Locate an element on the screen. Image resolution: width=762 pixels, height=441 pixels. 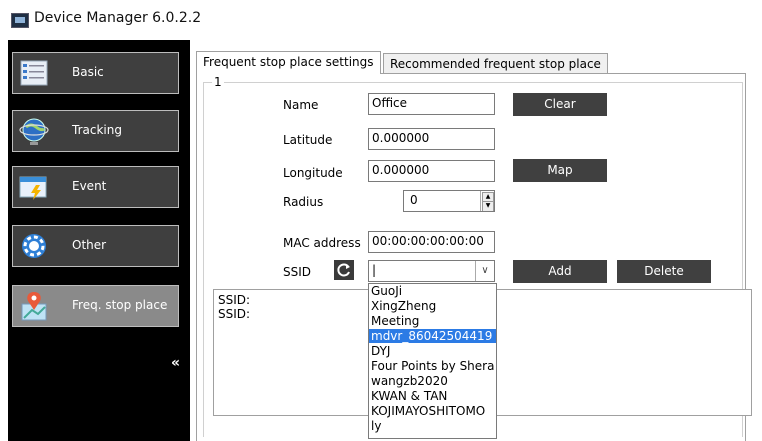
clear-button: Clear is located at coordinates (560, 104).